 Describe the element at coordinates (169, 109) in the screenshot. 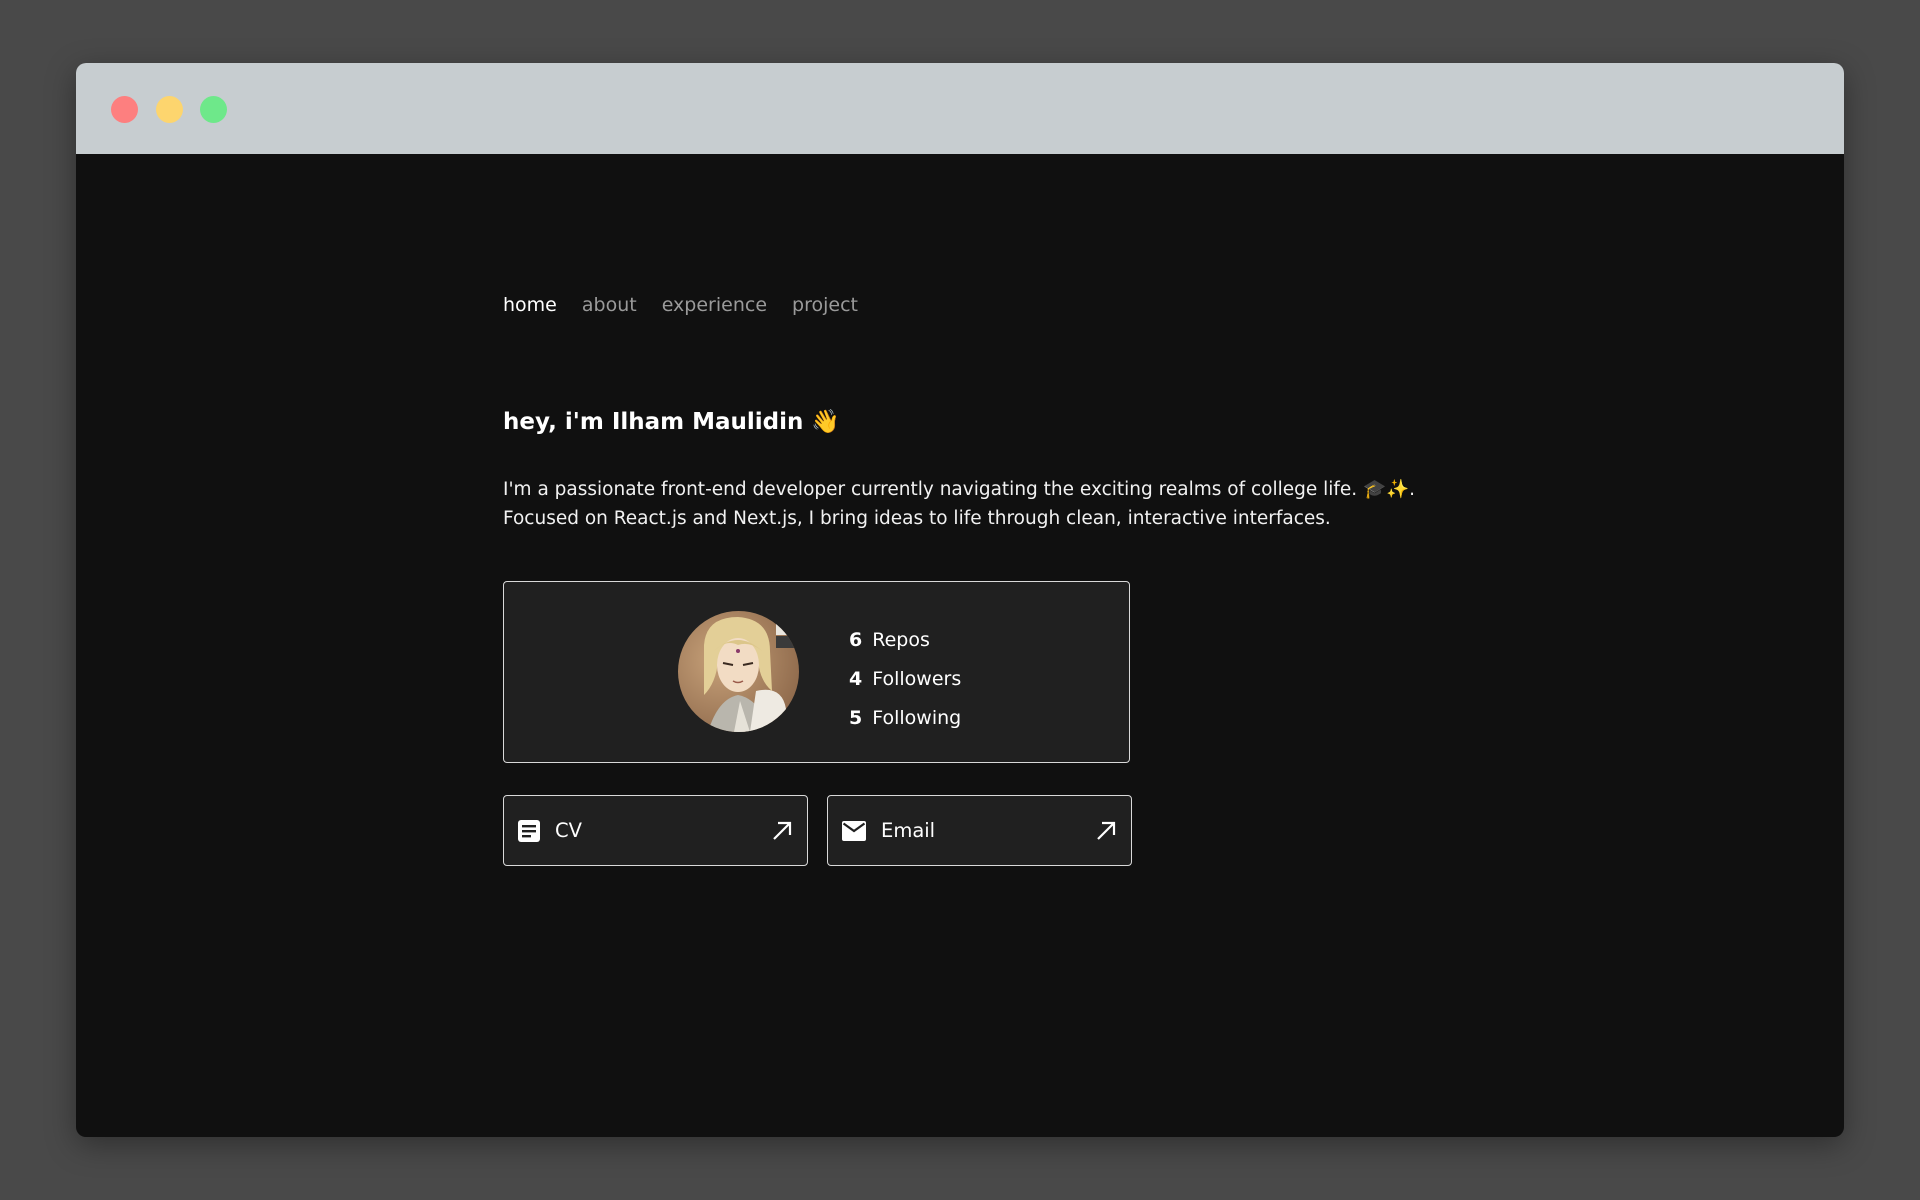

I see `minimize-window-button` at that location.